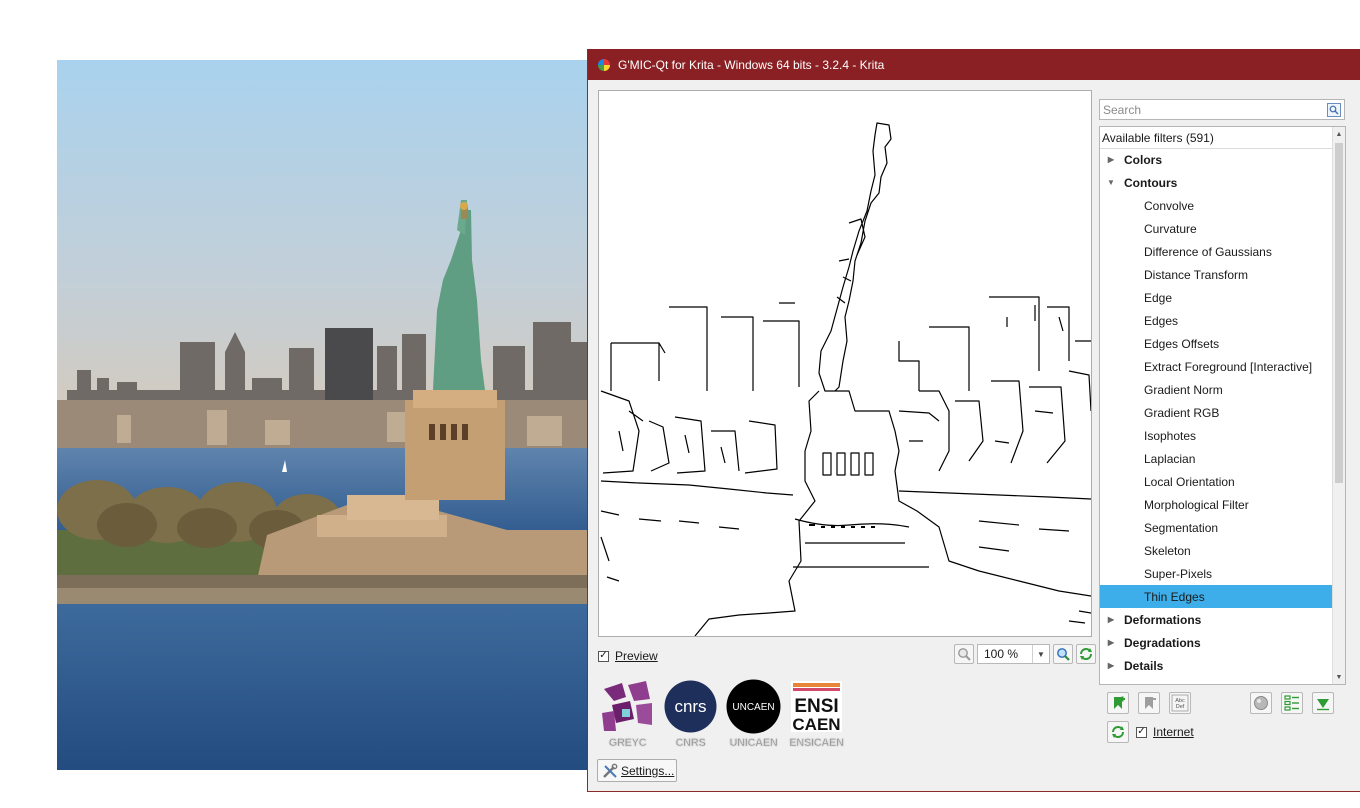 The image size is (1360, 808). What do you see at coordinates (1216, 159) in the screenshot?
I see `category-colors: ▶ Colors` at bounding box center [1216, 159].